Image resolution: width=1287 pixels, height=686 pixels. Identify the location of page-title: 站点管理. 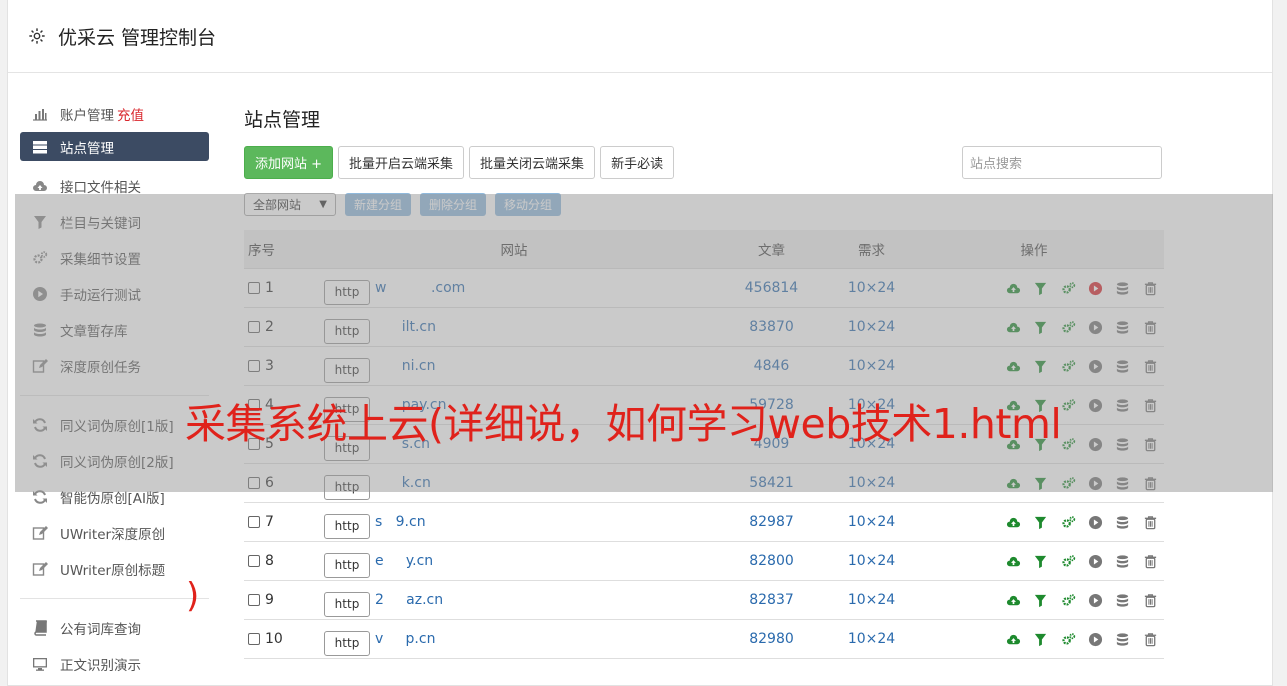
(282, 120).